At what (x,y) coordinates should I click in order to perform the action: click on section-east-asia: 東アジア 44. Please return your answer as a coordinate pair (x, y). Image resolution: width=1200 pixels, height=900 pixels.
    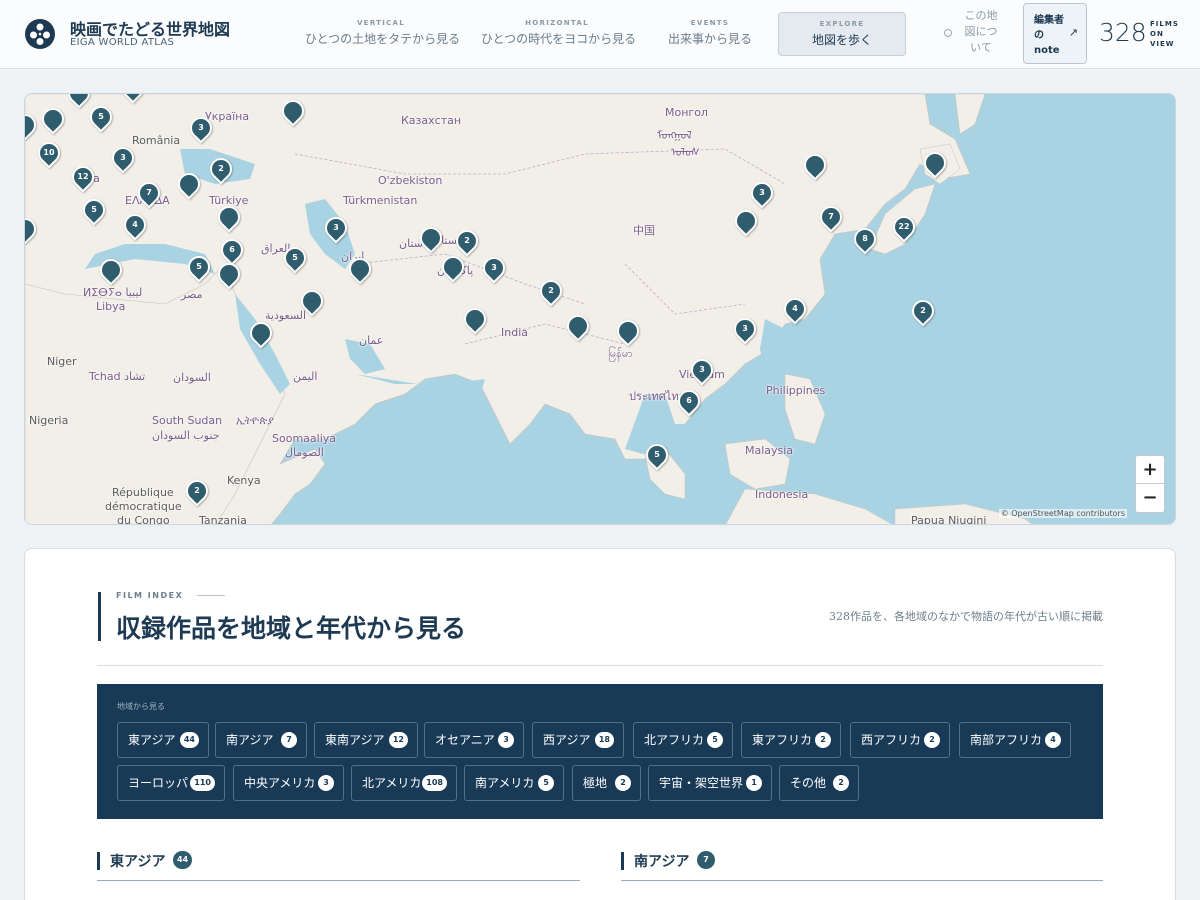
    Looking at the image, I should click on (338, 865).